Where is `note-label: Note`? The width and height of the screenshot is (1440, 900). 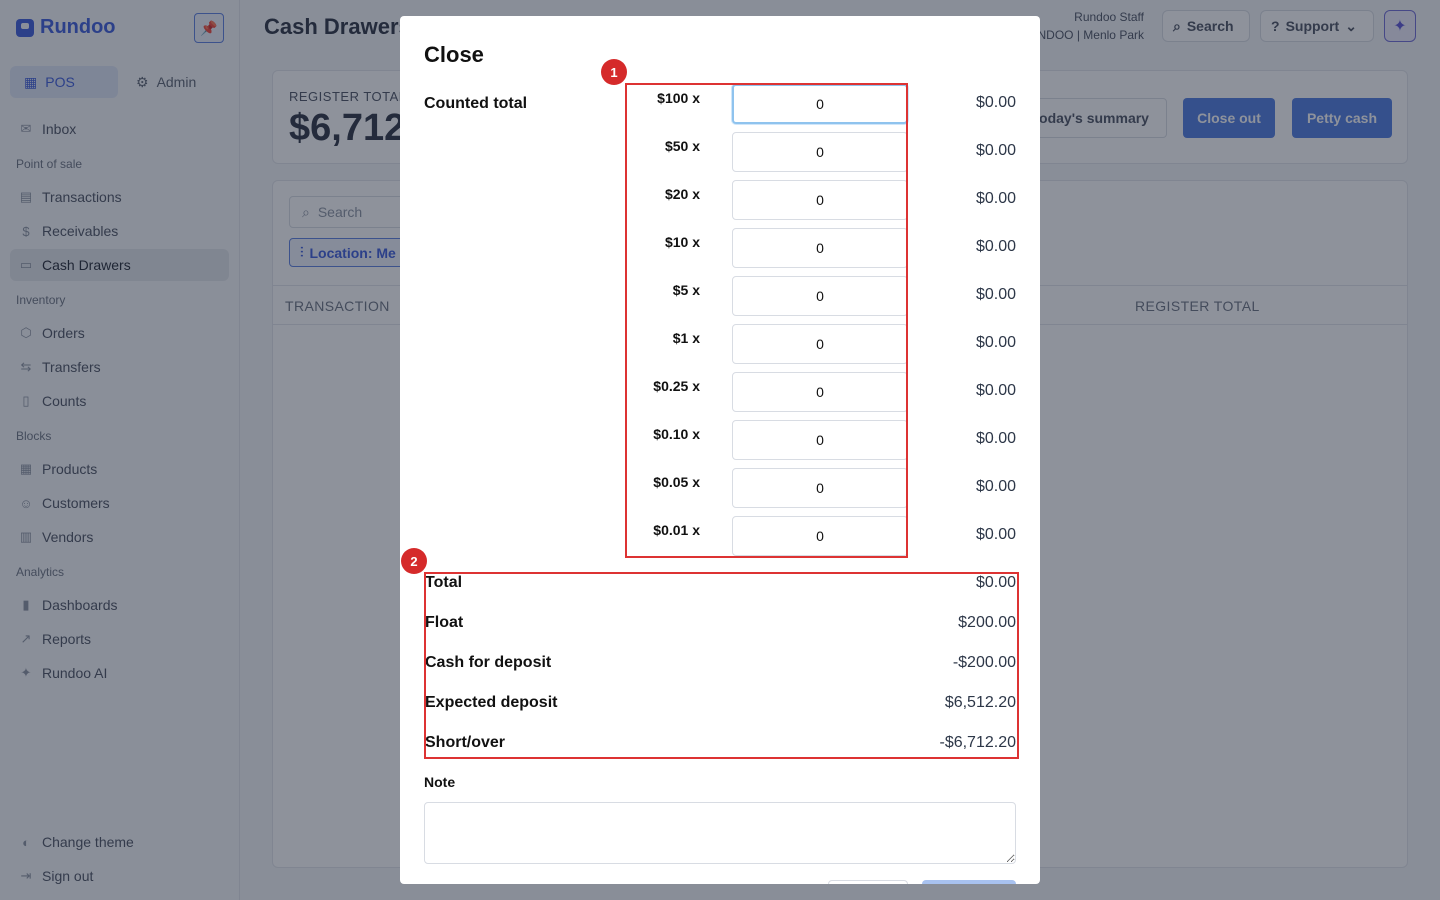
note-label: Note is located at coordinates (440, 782).